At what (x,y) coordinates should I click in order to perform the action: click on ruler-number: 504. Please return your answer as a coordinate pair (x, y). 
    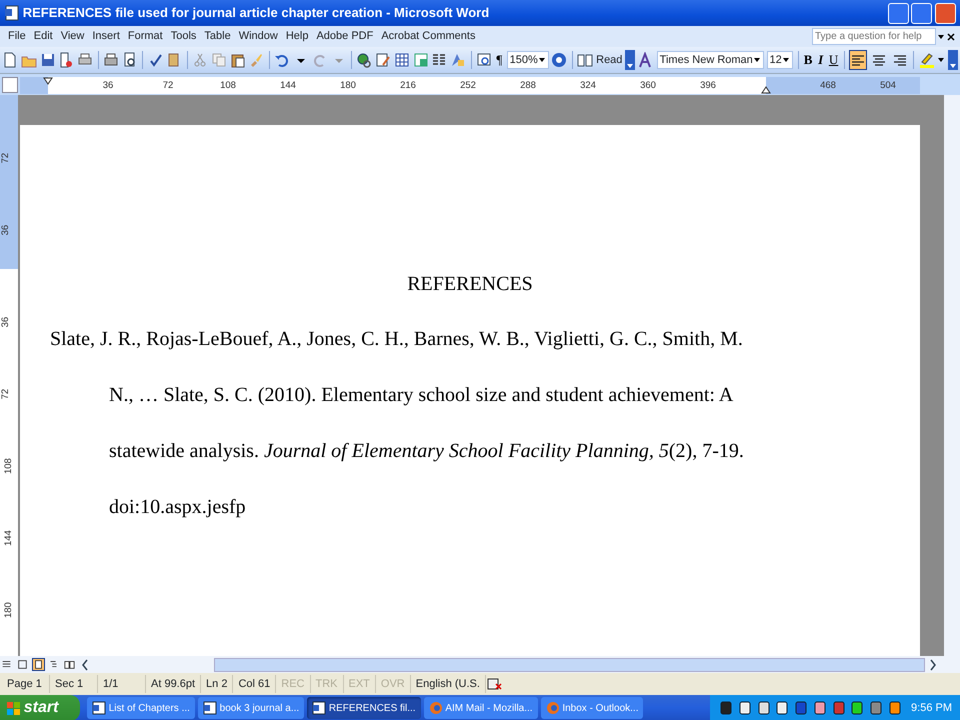
    Looking at the image, I should click on (888, 86).